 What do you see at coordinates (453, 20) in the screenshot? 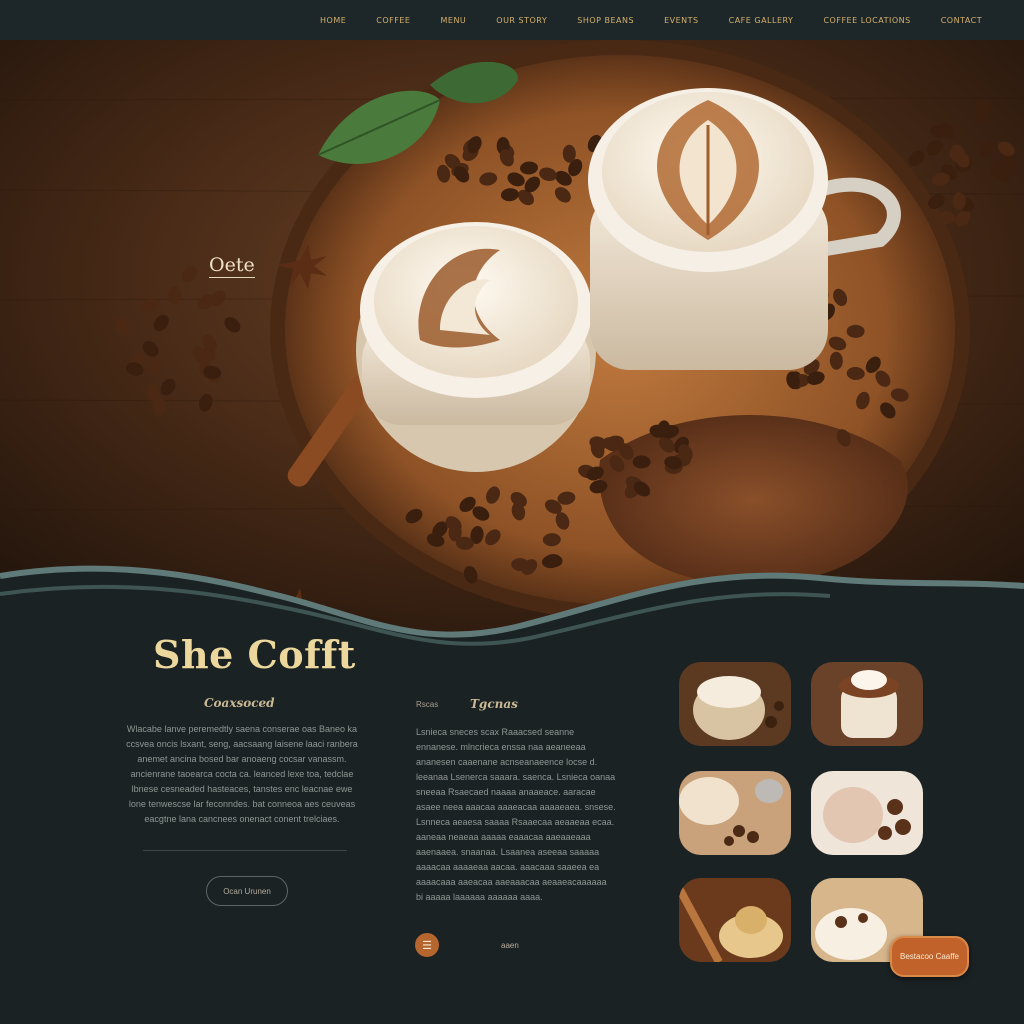
I see `nav-item-menu: Menu` at bounding box center [453, 20].